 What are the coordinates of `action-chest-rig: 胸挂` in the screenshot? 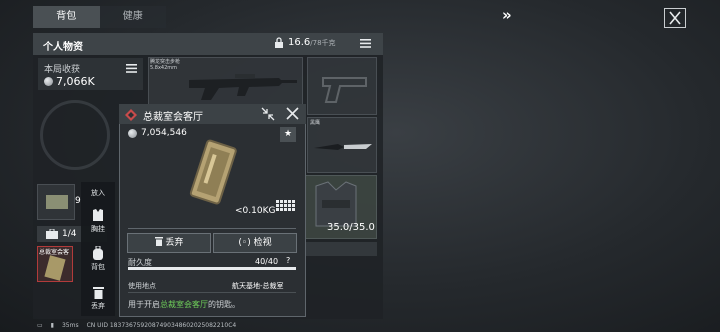 It's located at (98, 221).